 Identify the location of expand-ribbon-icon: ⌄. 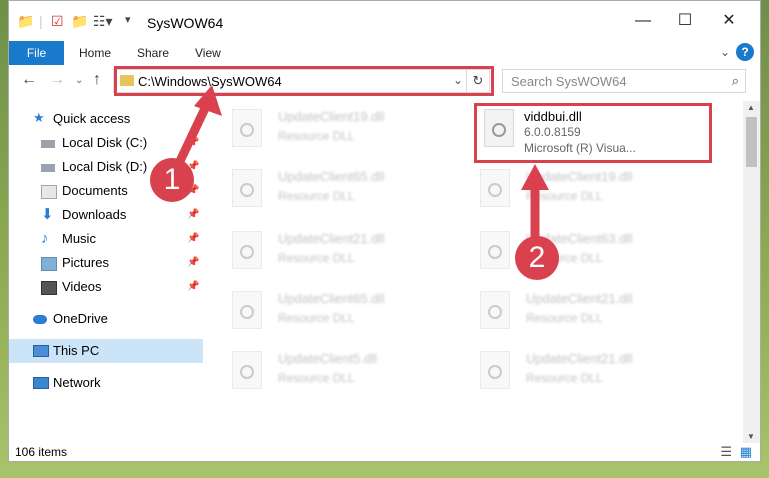
(725, 52).